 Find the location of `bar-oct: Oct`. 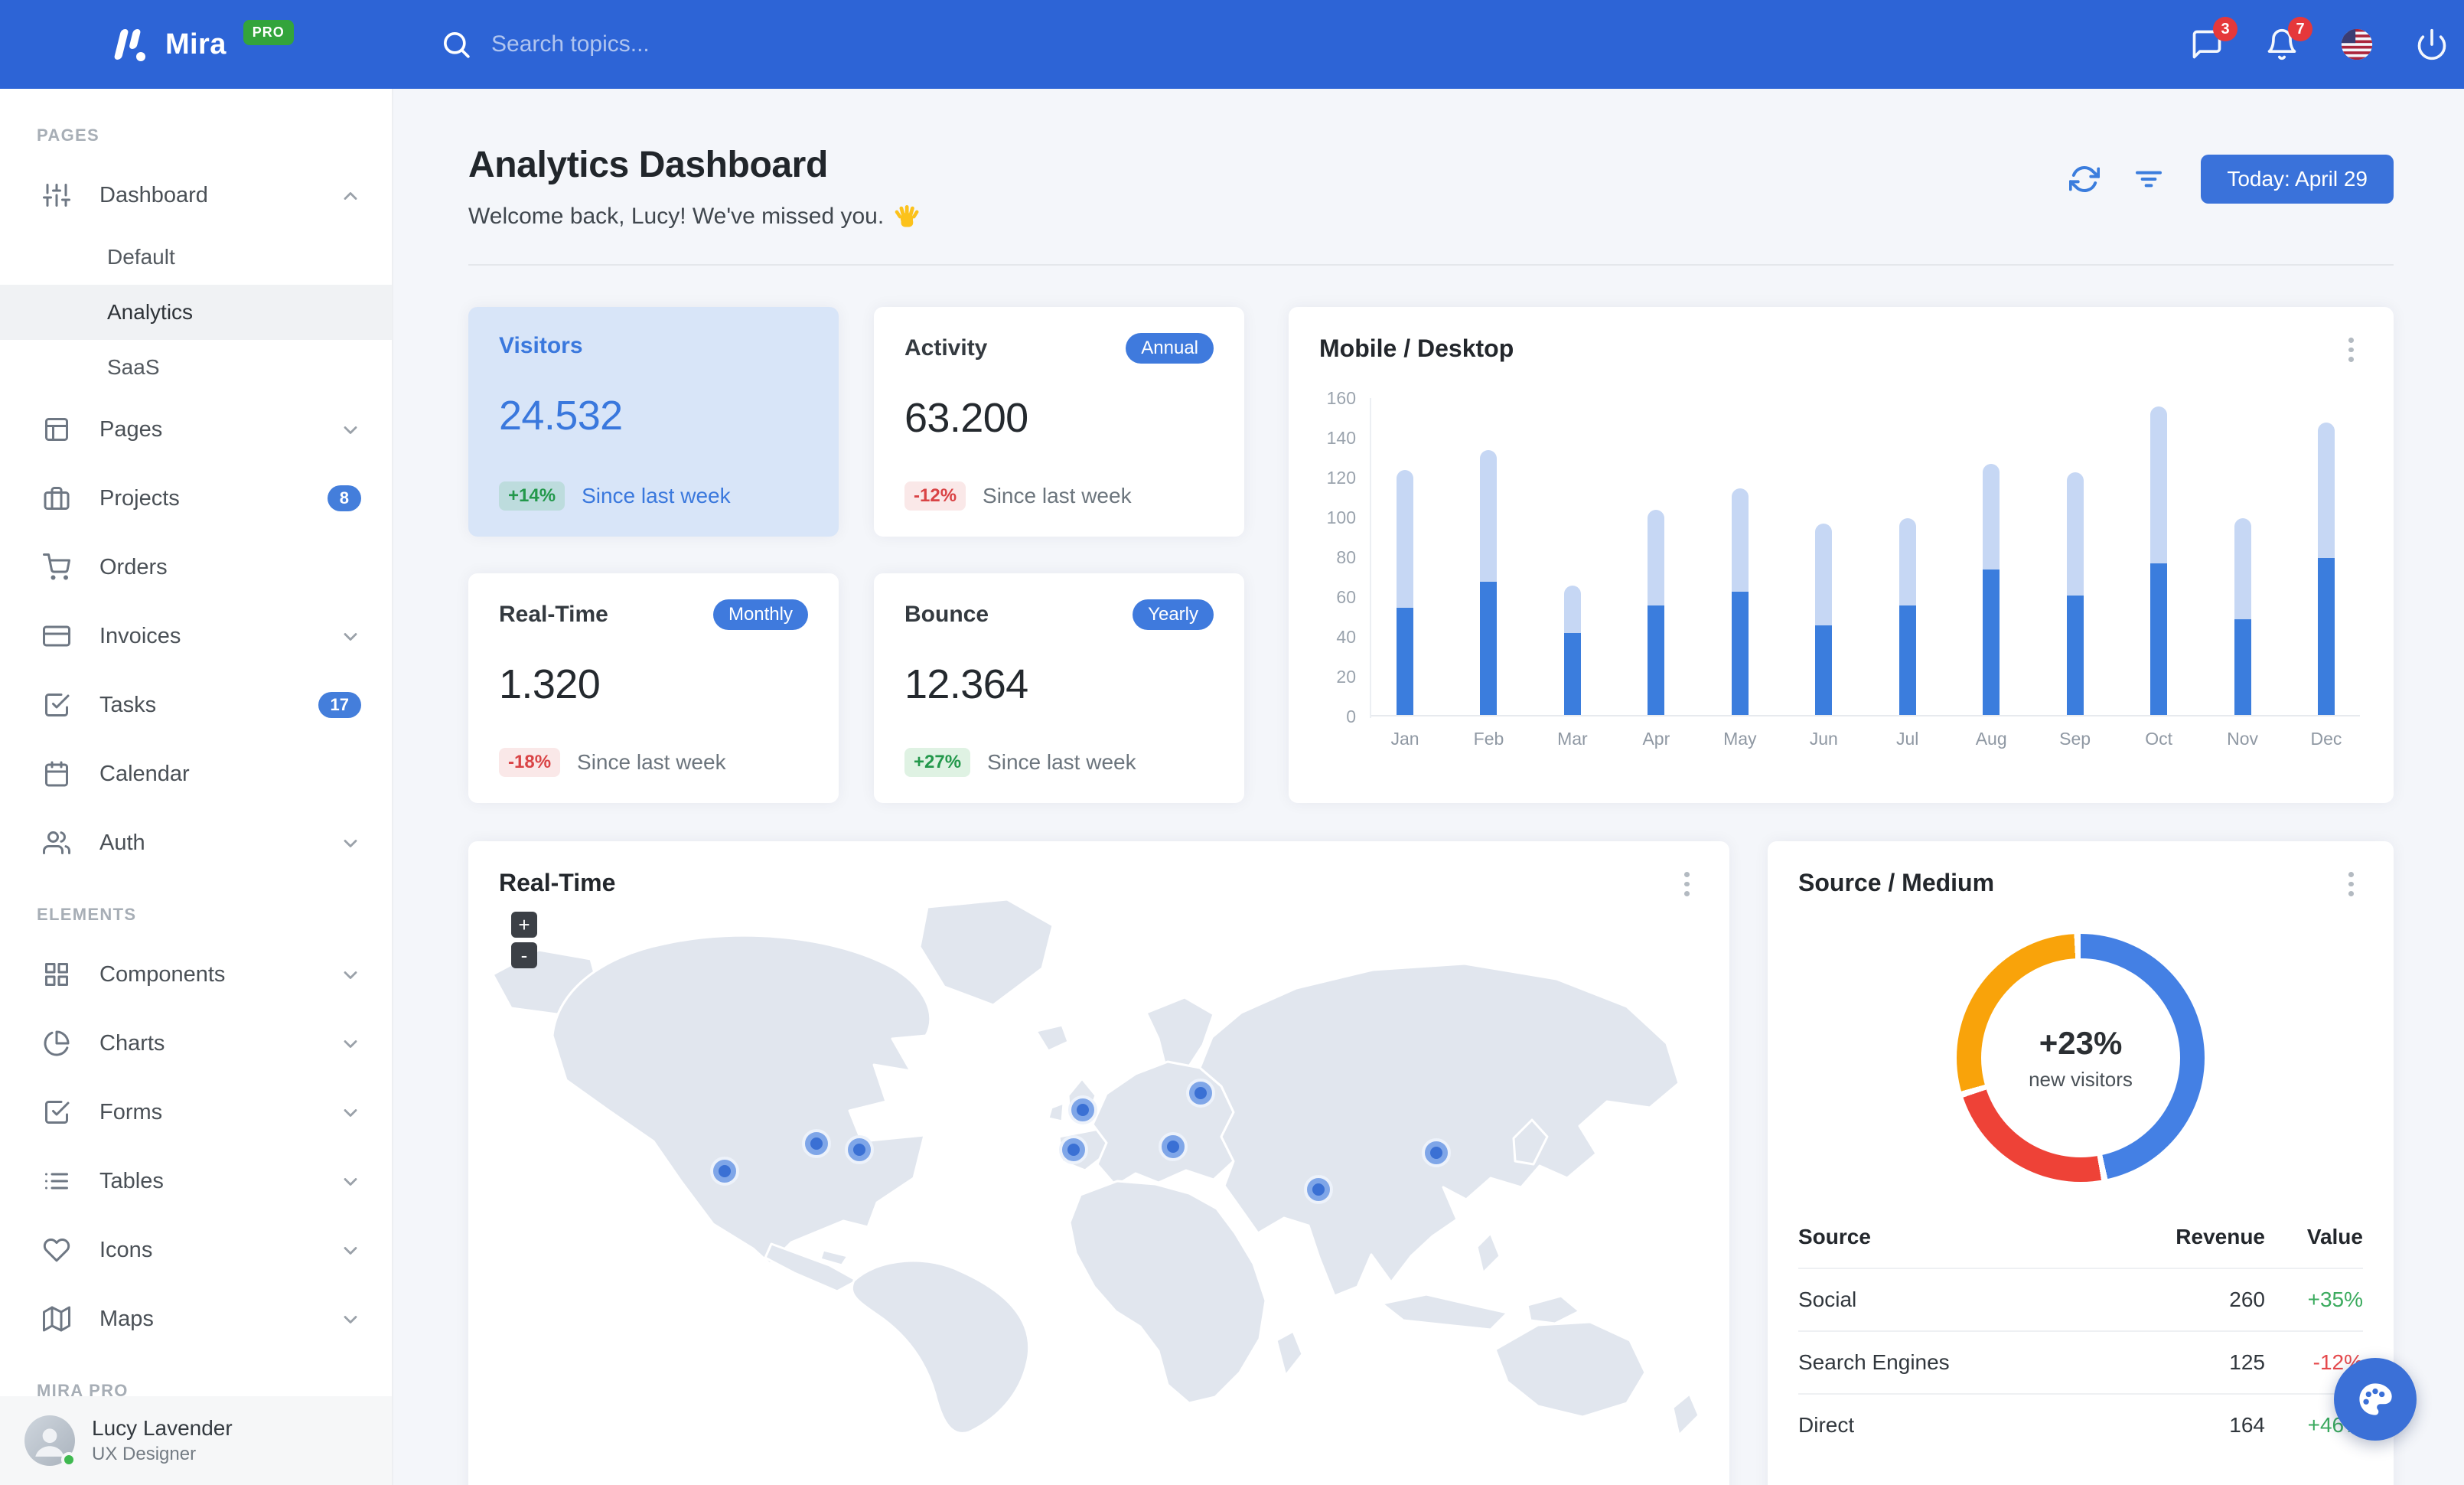

bar-oct: Oct is located at coordinates (2158, 573).